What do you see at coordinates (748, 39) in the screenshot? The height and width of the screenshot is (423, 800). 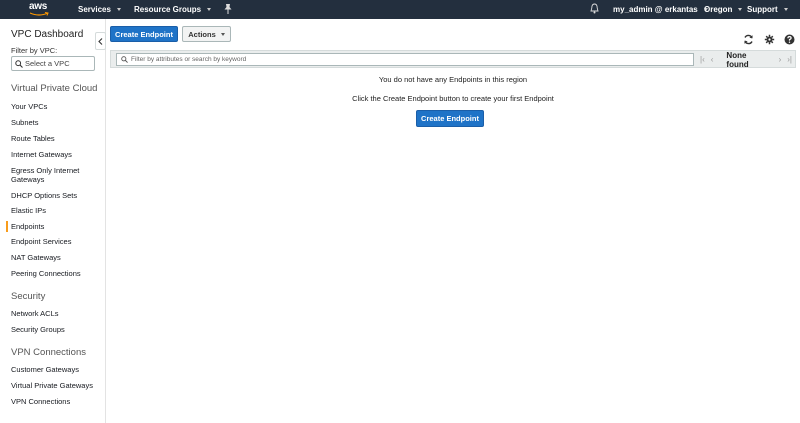 I see `refresh-icon` at bounding box center [748, 39].